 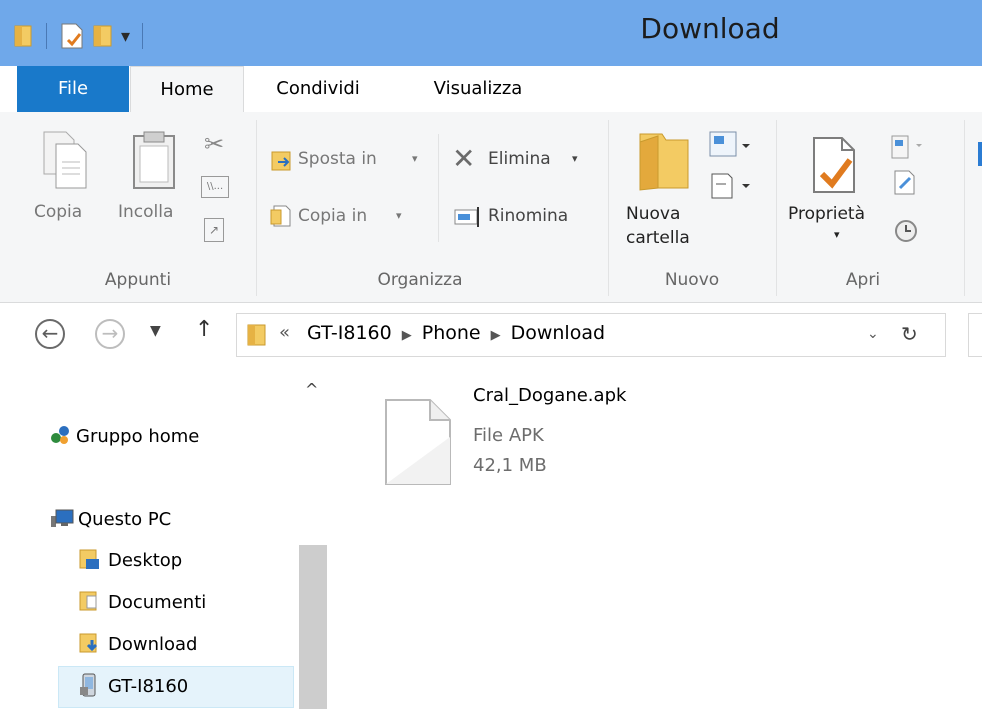 What do you see at coordinates (154, 160) in the screenshot?
I see `clipboard-icon` at bounding box center [154, 160].